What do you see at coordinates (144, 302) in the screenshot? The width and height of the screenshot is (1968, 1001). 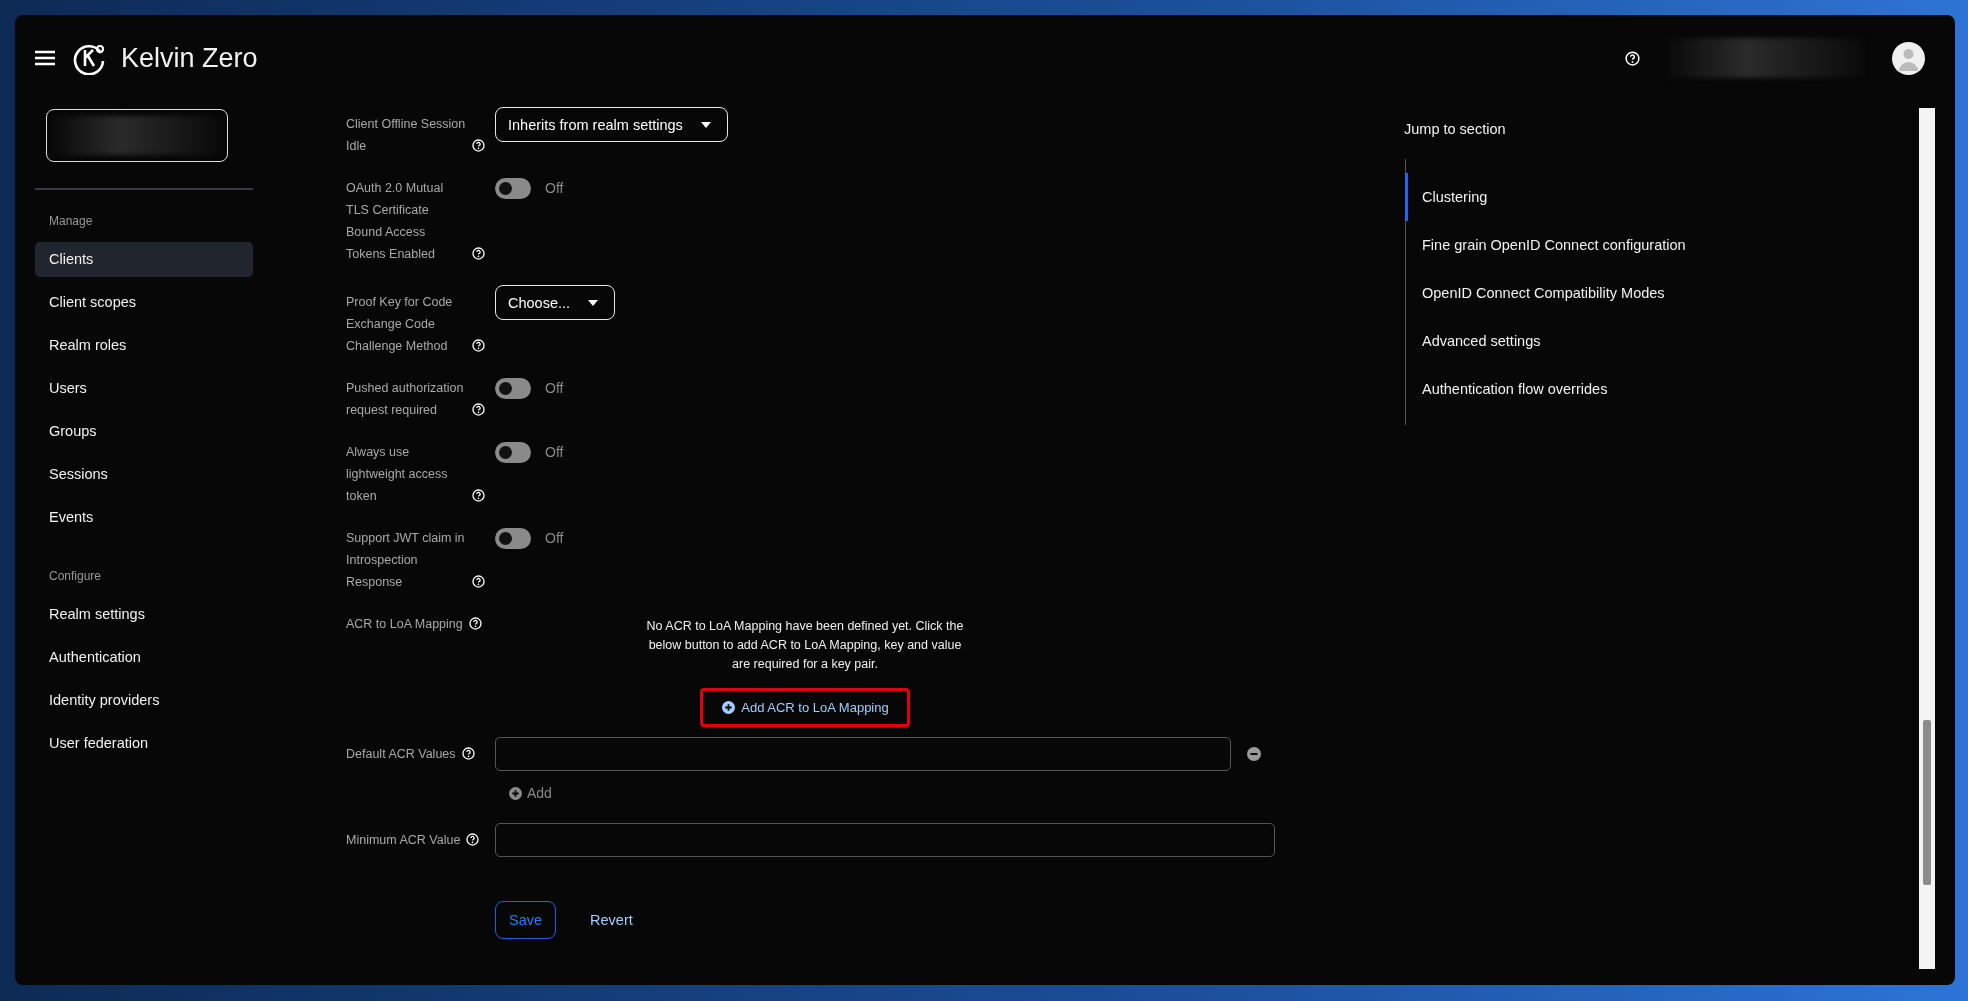 I see `nav-item: Client scopes` at bounding box center [144, 302].